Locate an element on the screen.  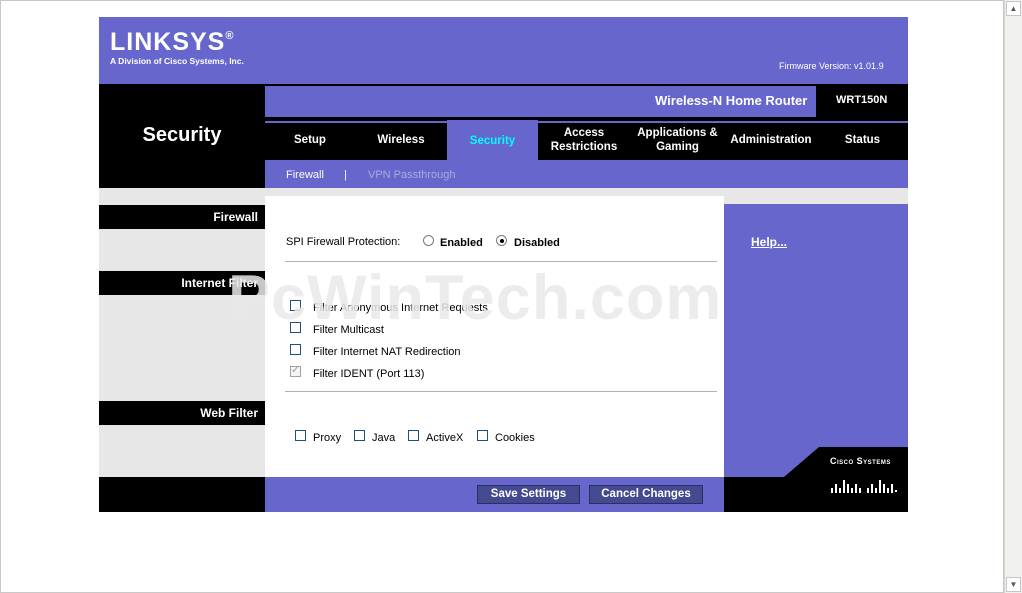
tab-access-restrictions: Access Restrictions is located at coordinates (584, 140).